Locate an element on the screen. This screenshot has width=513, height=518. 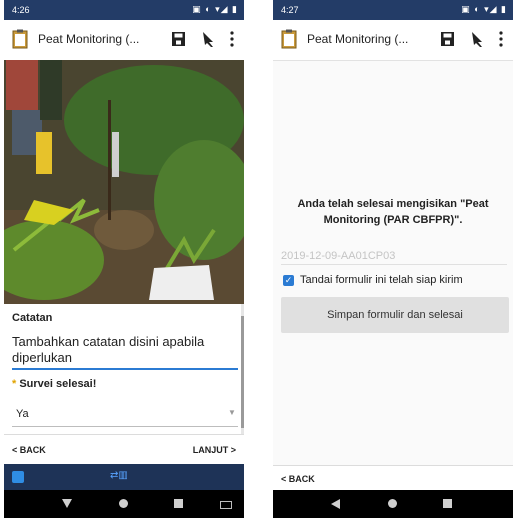
survey-complete-label: * Survei selesai! is located at coordinates (54, 384).